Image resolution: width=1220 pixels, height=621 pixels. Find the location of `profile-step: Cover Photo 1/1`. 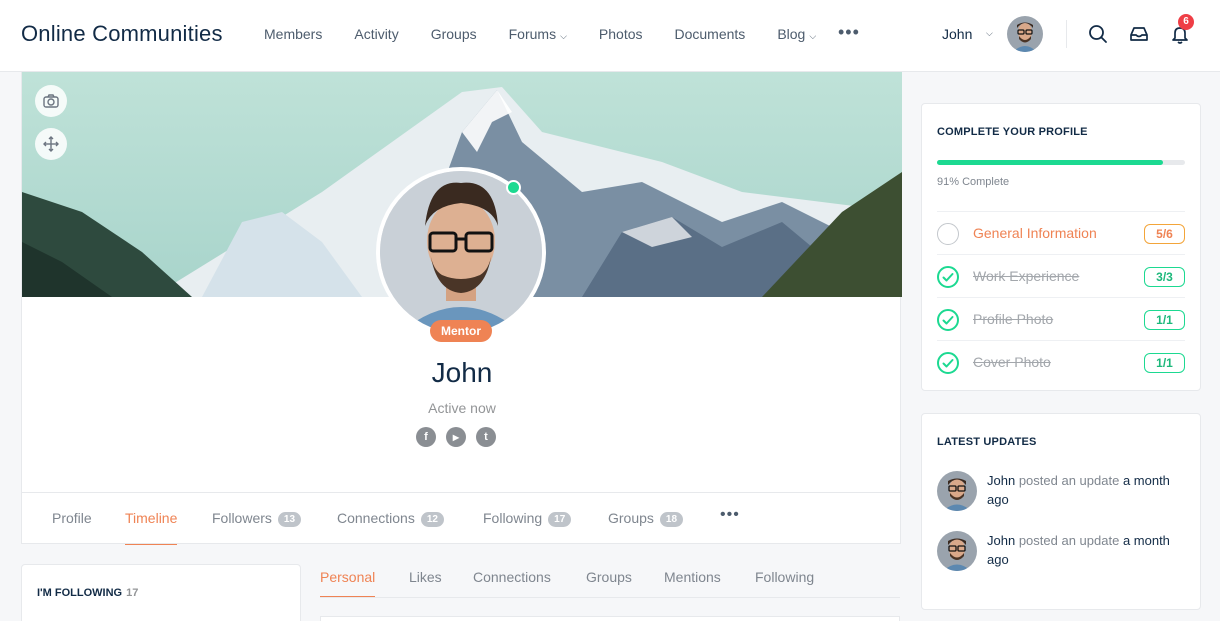

profile-step: Cover Photo 1/1 is located at coordinates (1061, 361).